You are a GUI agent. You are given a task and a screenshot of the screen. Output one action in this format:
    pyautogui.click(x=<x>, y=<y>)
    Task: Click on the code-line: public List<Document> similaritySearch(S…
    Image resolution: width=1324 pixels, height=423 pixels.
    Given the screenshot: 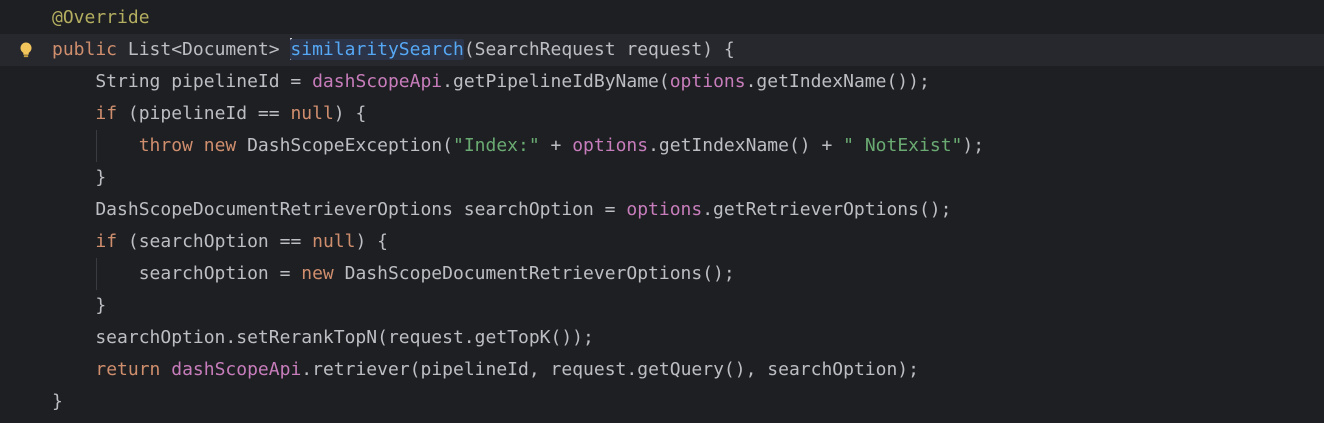 What is the action you would take?
    pyautogui.click(x=662, y=50)
    